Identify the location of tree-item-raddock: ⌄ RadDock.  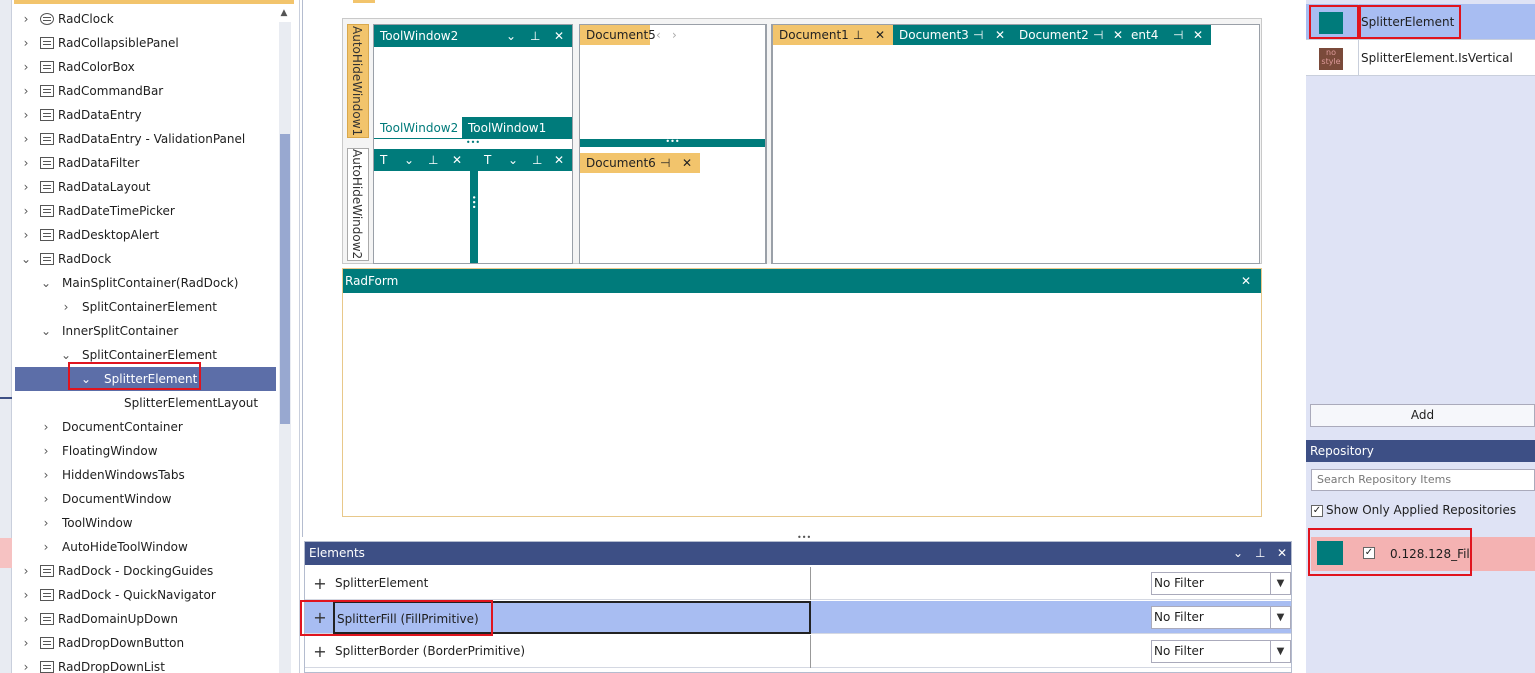
(147, 259).